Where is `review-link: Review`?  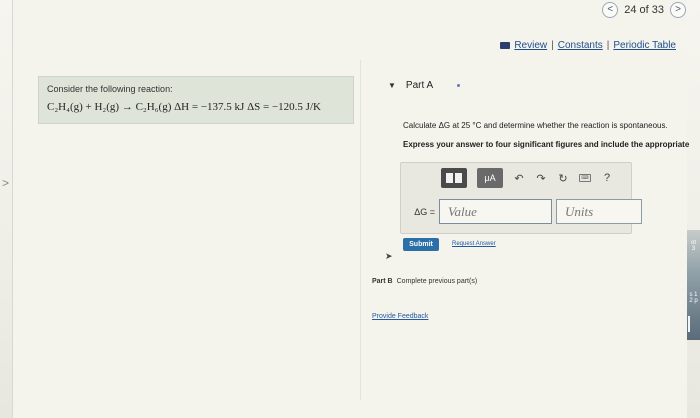 review-link: Review is located at coordinates (530, 45).